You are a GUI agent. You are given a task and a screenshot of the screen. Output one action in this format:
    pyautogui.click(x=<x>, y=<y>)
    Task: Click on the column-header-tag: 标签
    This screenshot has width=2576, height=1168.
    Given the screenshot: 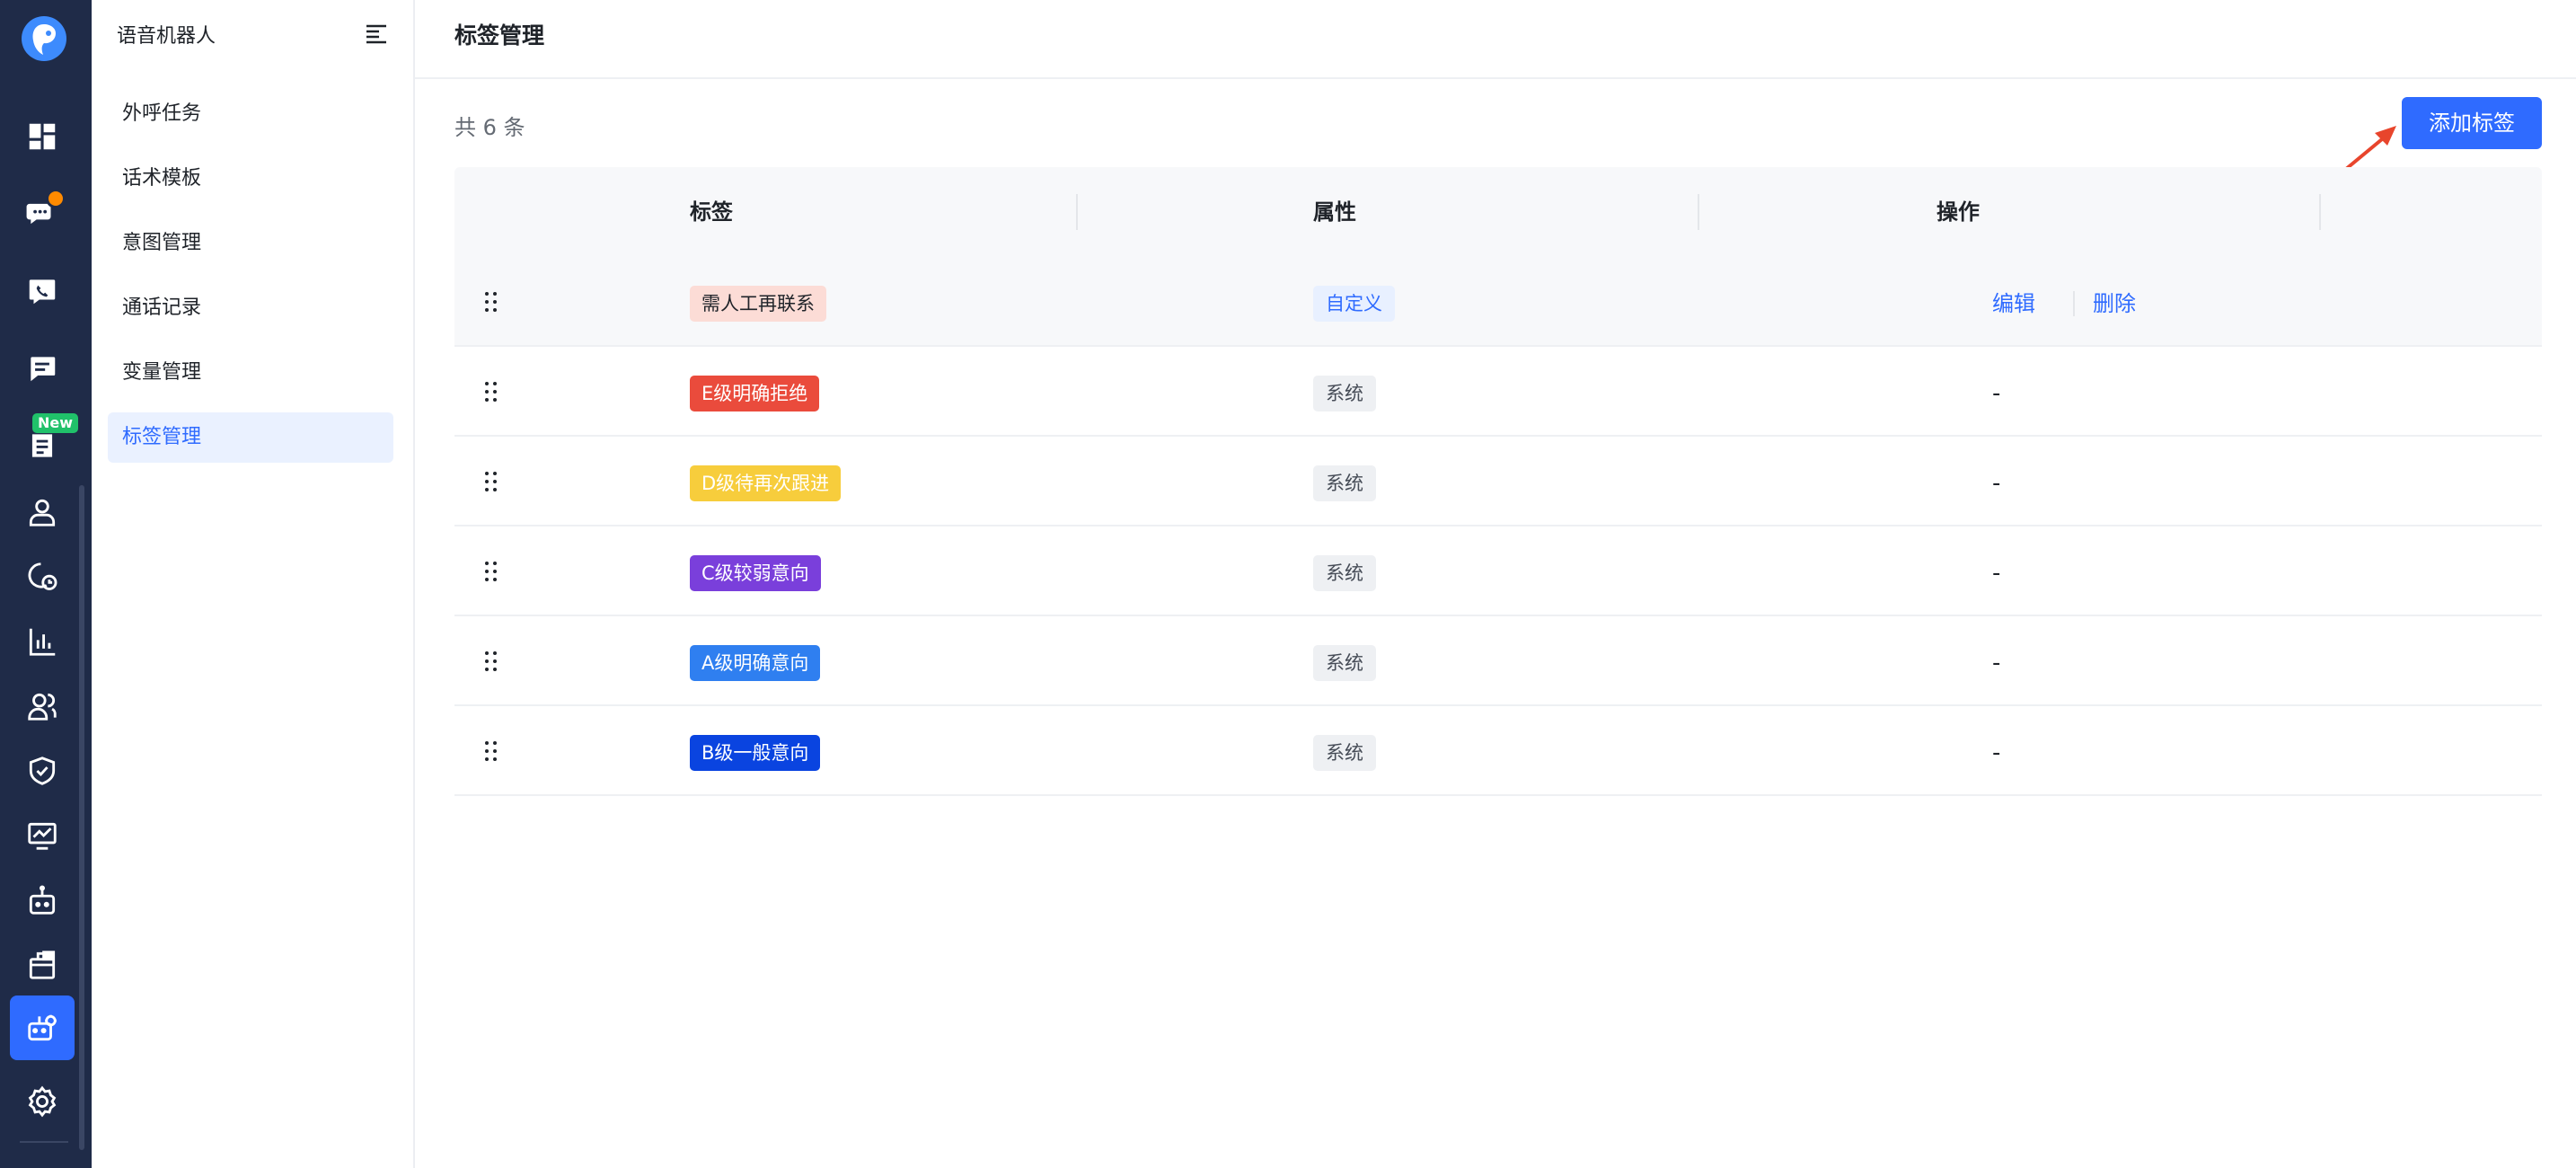 What is the action you would take?
    pyautogui.click(x=711, y=212)
    